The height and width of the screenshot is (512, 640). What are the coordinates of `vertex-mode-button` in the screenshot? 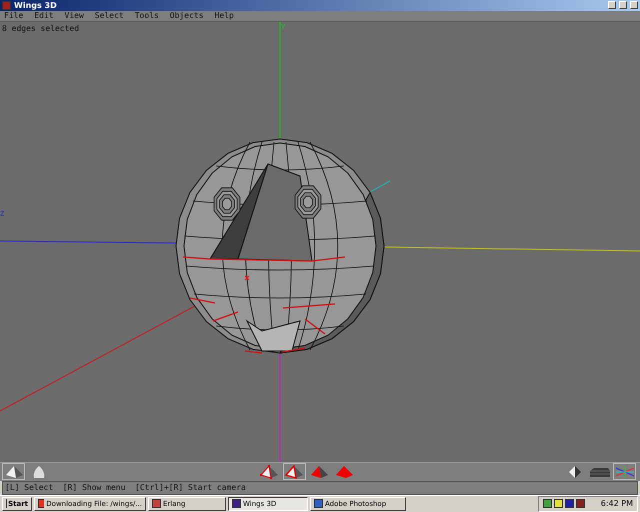 It's located at (269, 471).